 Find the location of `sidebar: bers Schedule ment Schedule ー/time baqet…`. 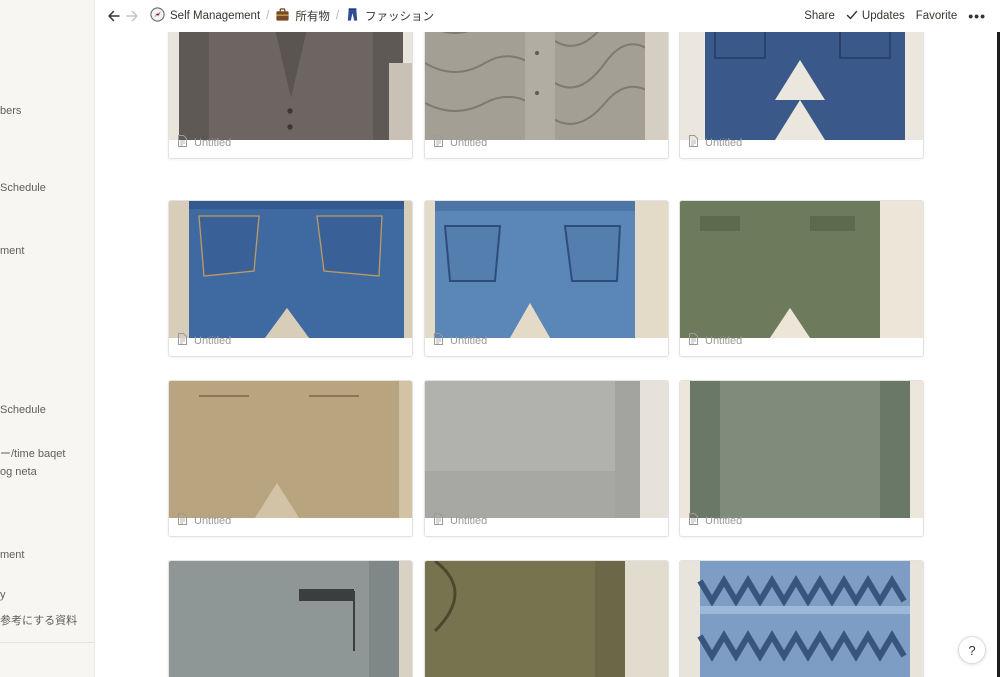

sidebar: bers Schedule ment Schedule ー/time baqet… is located at coordinates (47, 338).